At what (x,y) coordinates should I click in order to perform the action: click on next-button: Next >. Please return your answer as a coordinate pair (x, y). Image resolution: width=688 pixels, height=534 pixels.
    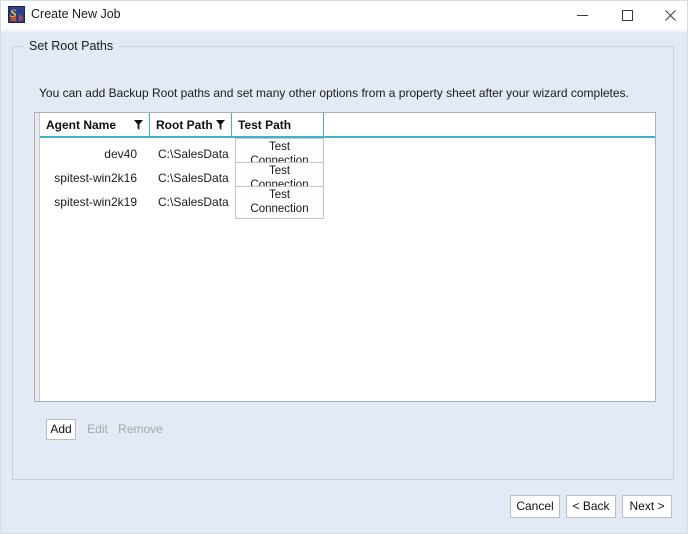
    Looking at the image, I should click on (647, 506).